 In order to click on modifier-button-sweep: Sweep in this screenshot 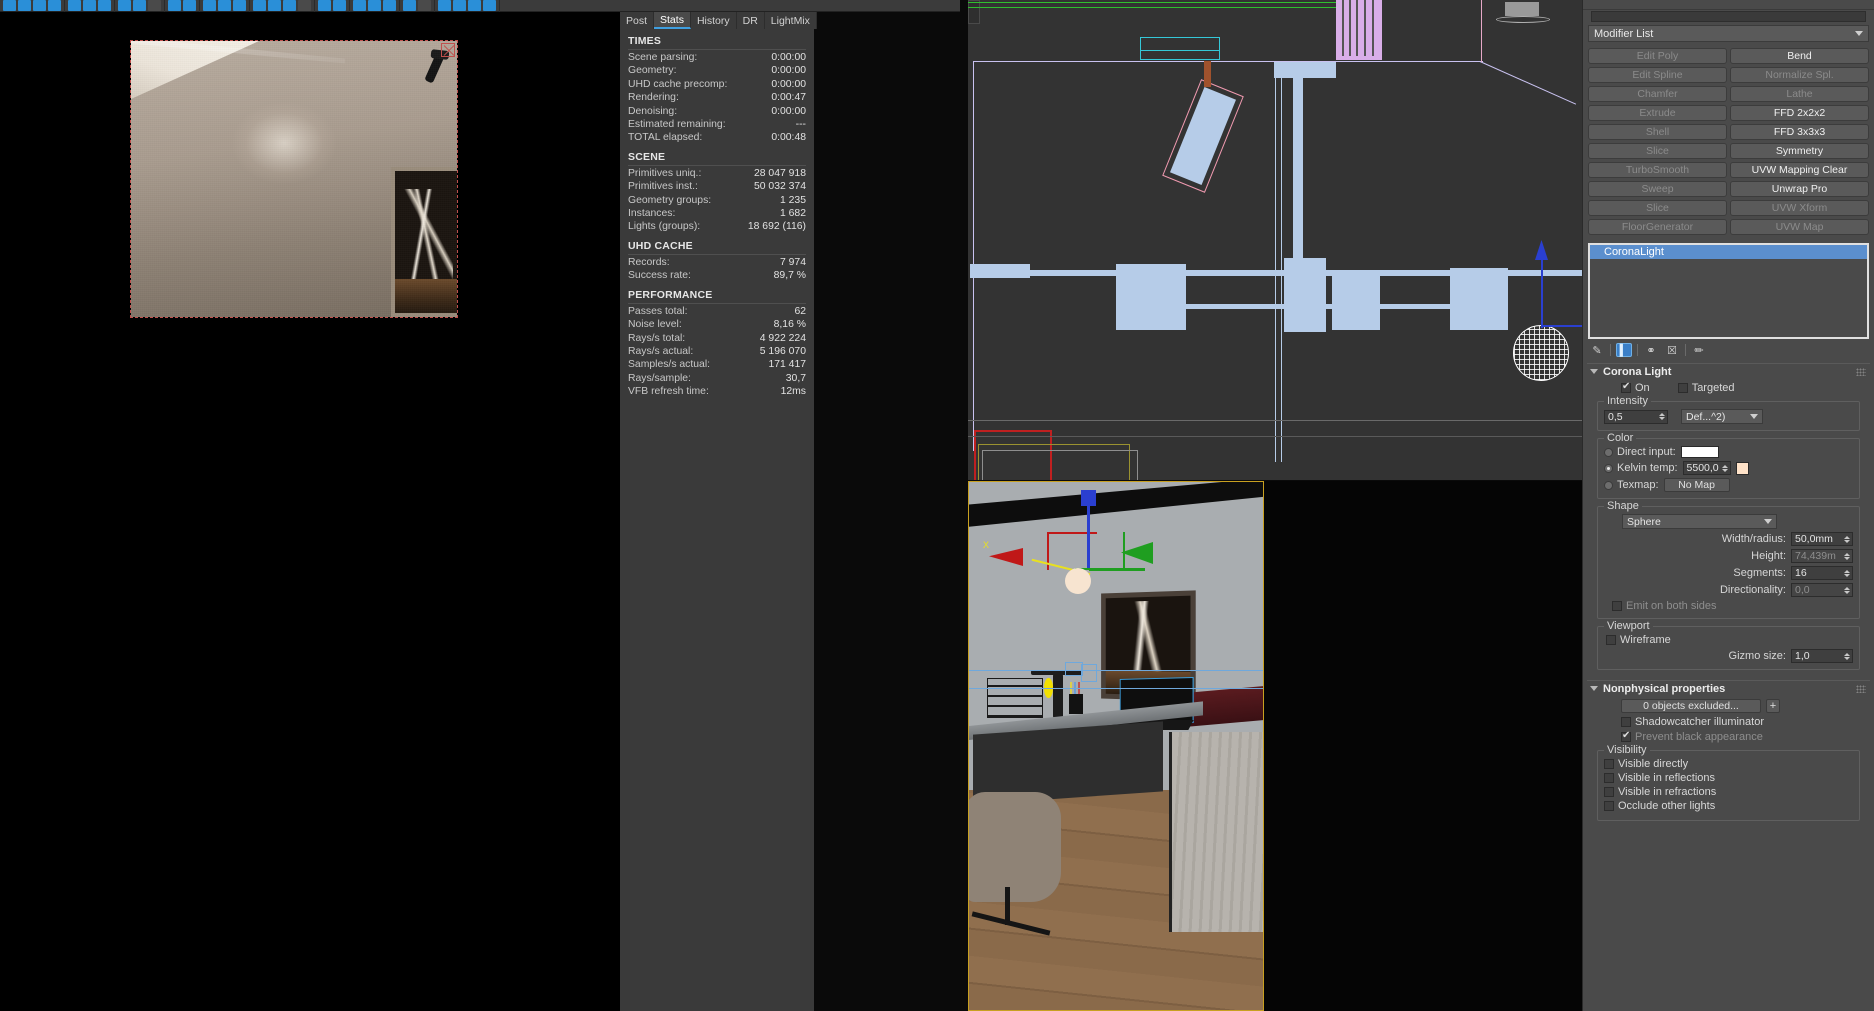, I will do `click(1657, 189)`.